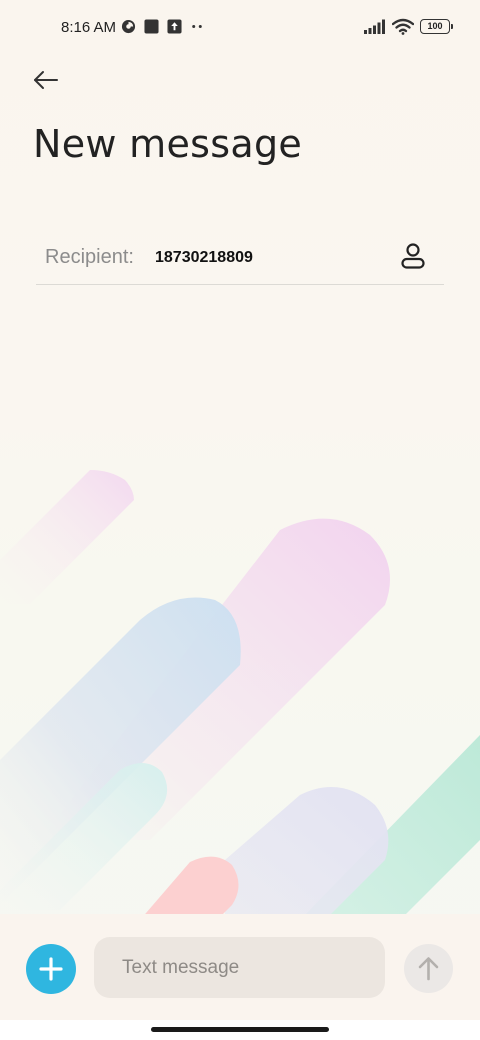  I want to click on person-icon, so click(413, 256).